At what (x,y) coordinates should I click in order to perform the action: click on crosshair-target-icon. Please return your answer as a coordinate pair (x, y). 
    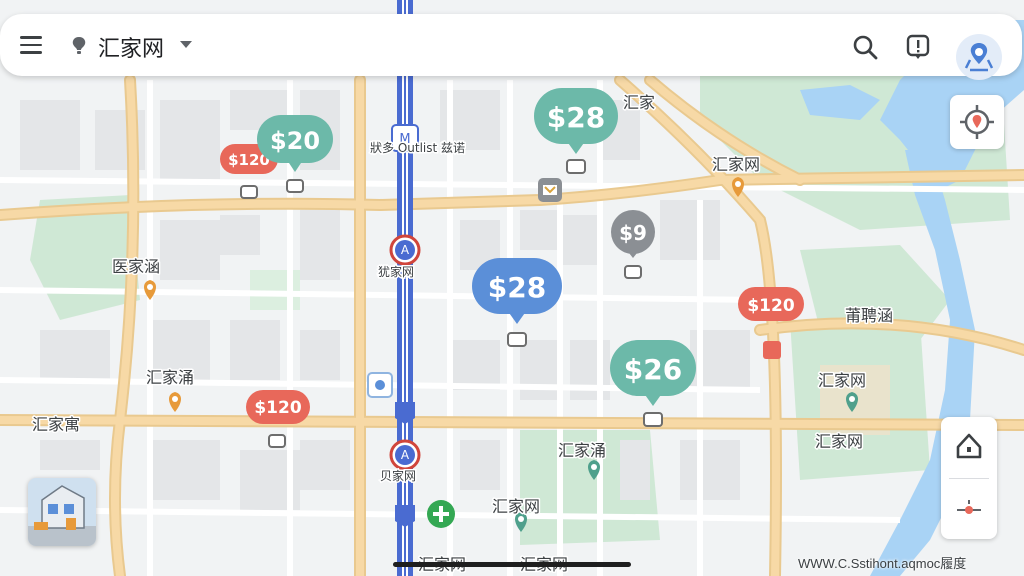
    Looking at the image, I should click on (977, 122).